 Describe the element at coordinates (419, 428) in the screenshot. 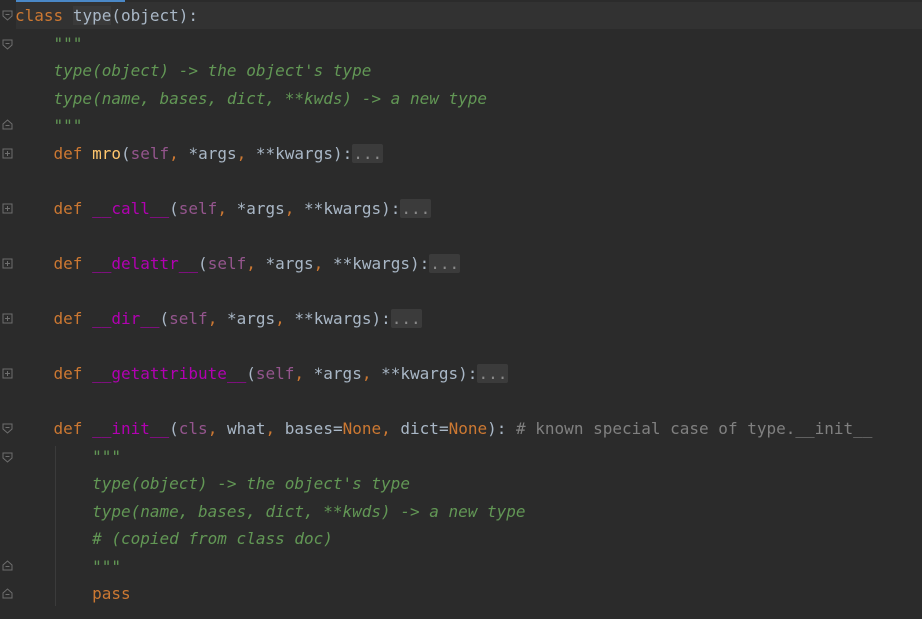

I see `param-dict: dict` at that location.